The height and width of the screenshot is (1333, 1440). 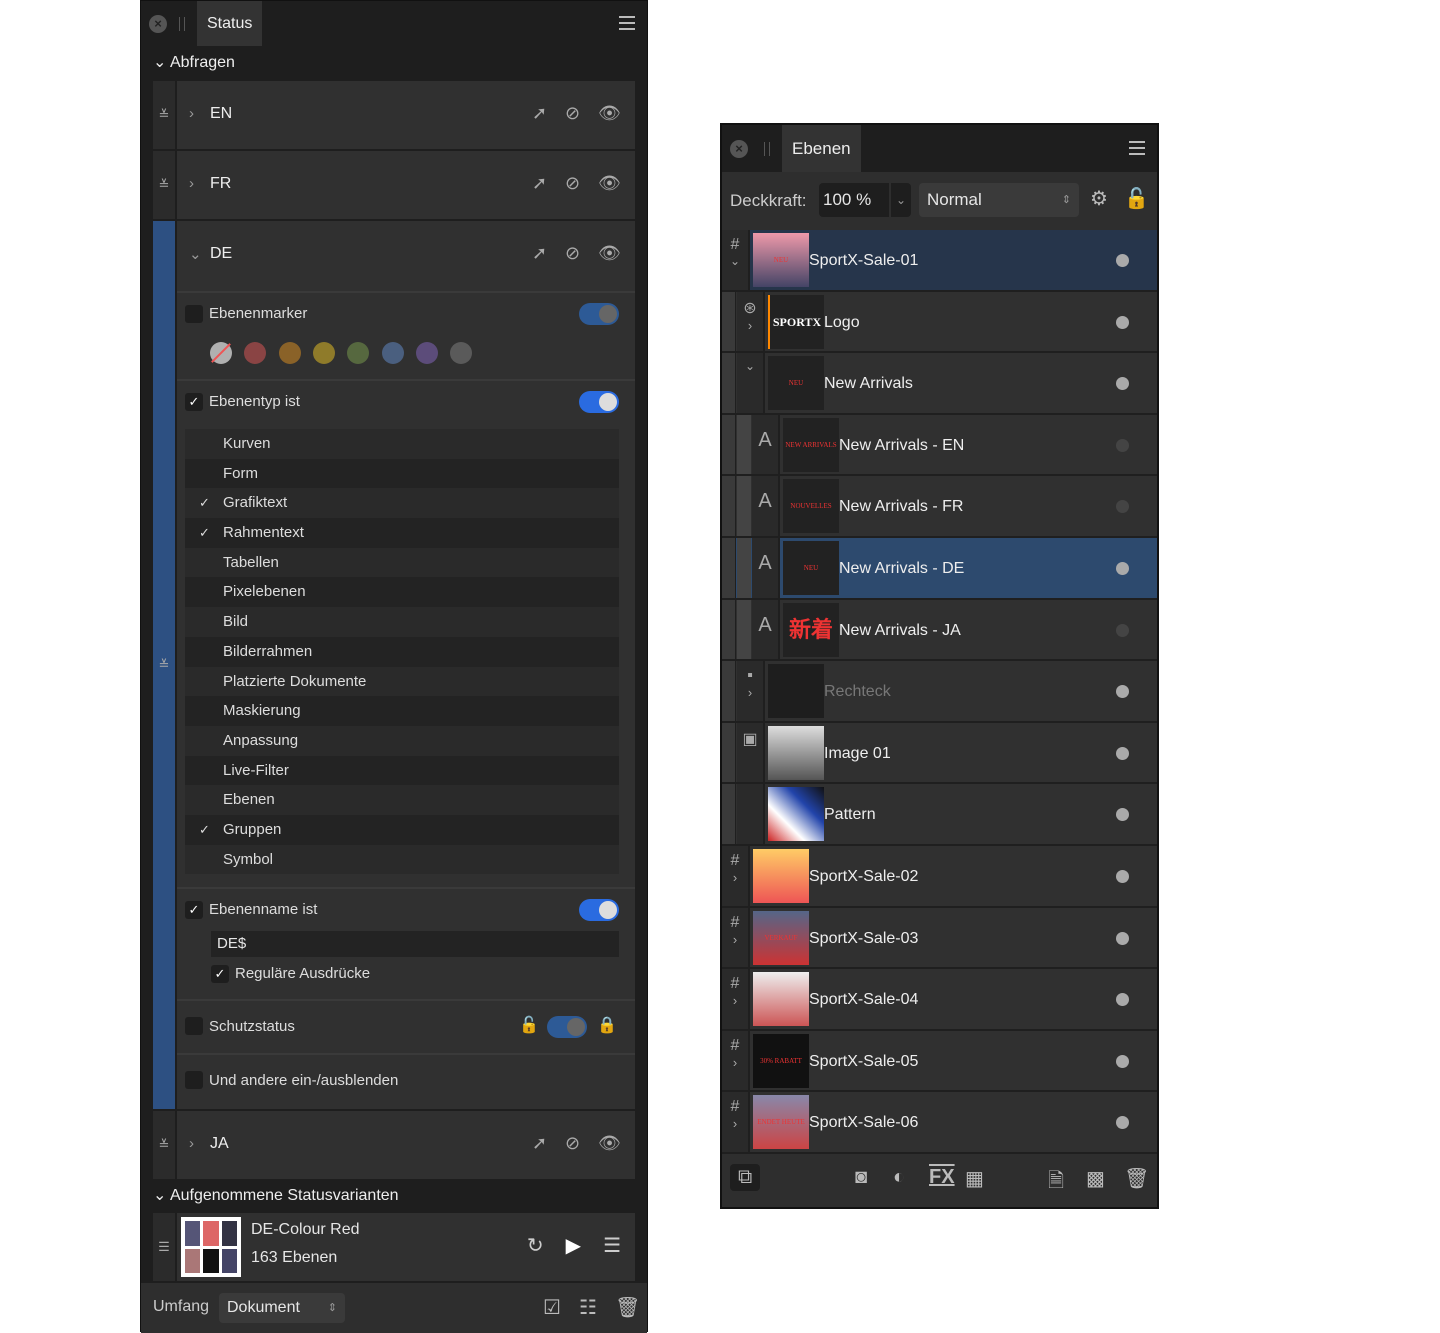 I want to click on type-item: Kurven, so click(x=402, y=444).